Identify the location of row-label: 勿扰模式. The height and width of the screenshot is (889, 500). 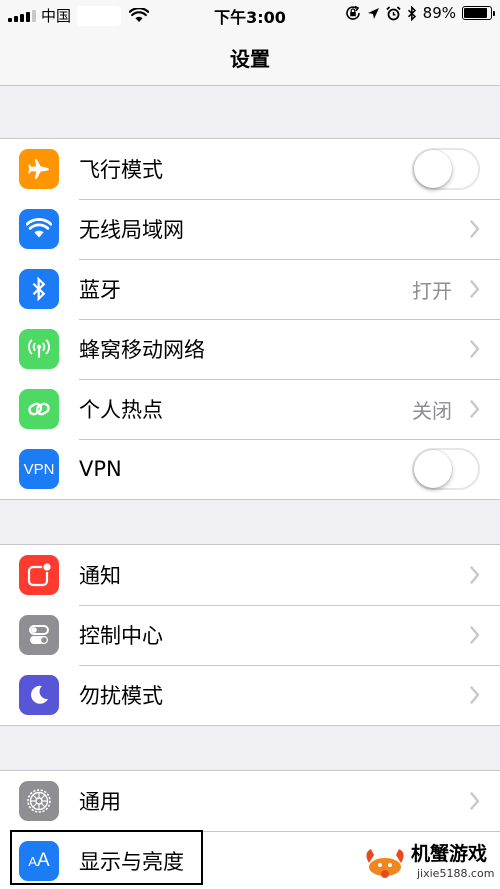
(121, 696).